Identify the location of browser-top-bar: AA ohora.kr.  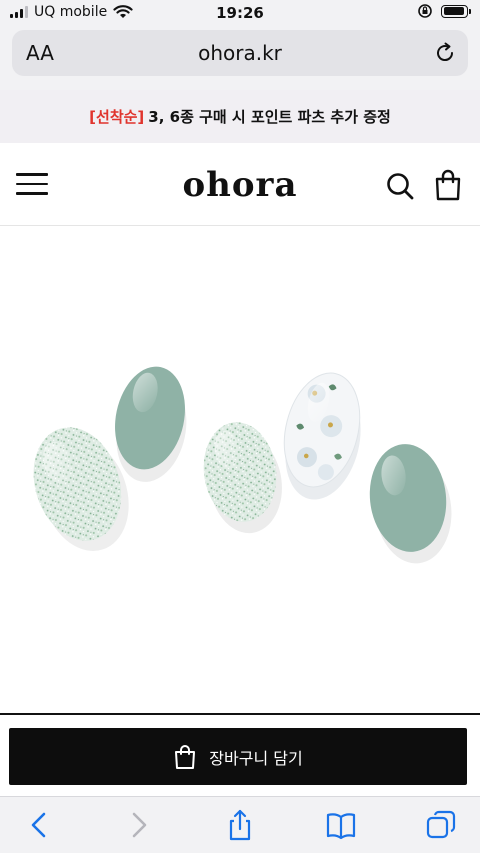
(240, 58).